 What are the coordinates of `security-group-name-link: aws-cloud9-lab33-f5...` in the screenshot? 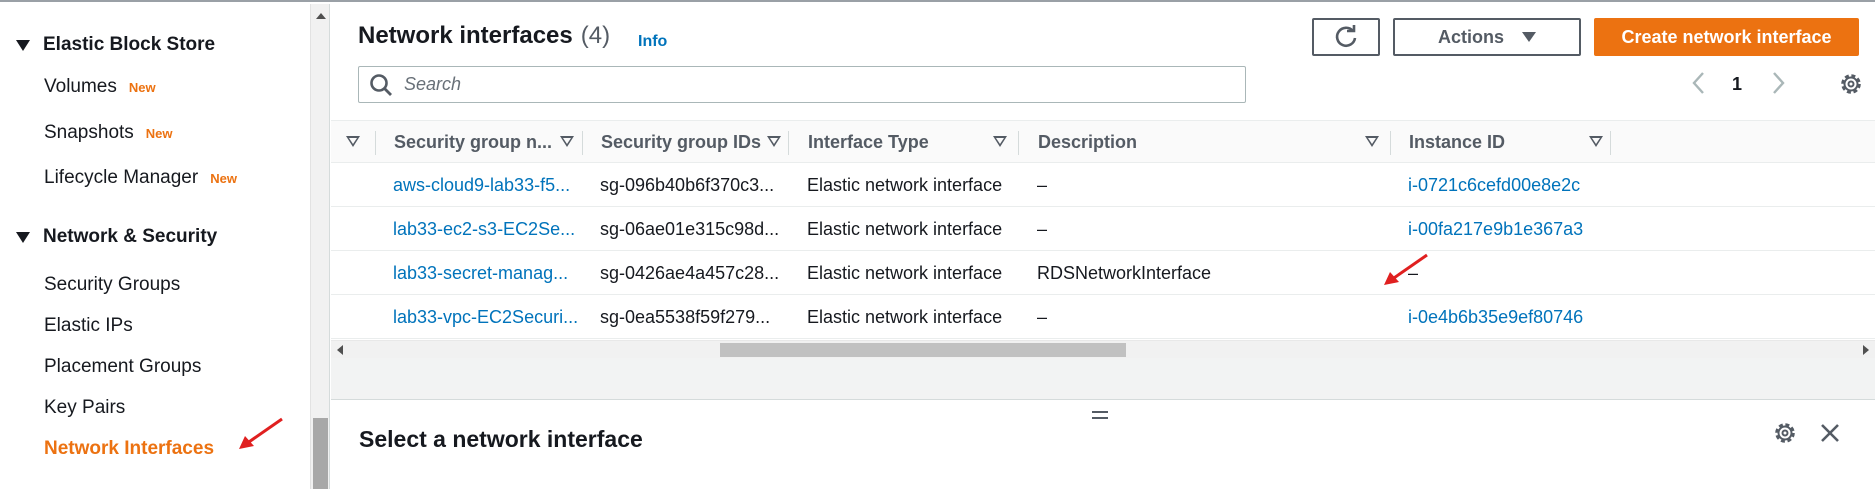 It's located at (485, 185).